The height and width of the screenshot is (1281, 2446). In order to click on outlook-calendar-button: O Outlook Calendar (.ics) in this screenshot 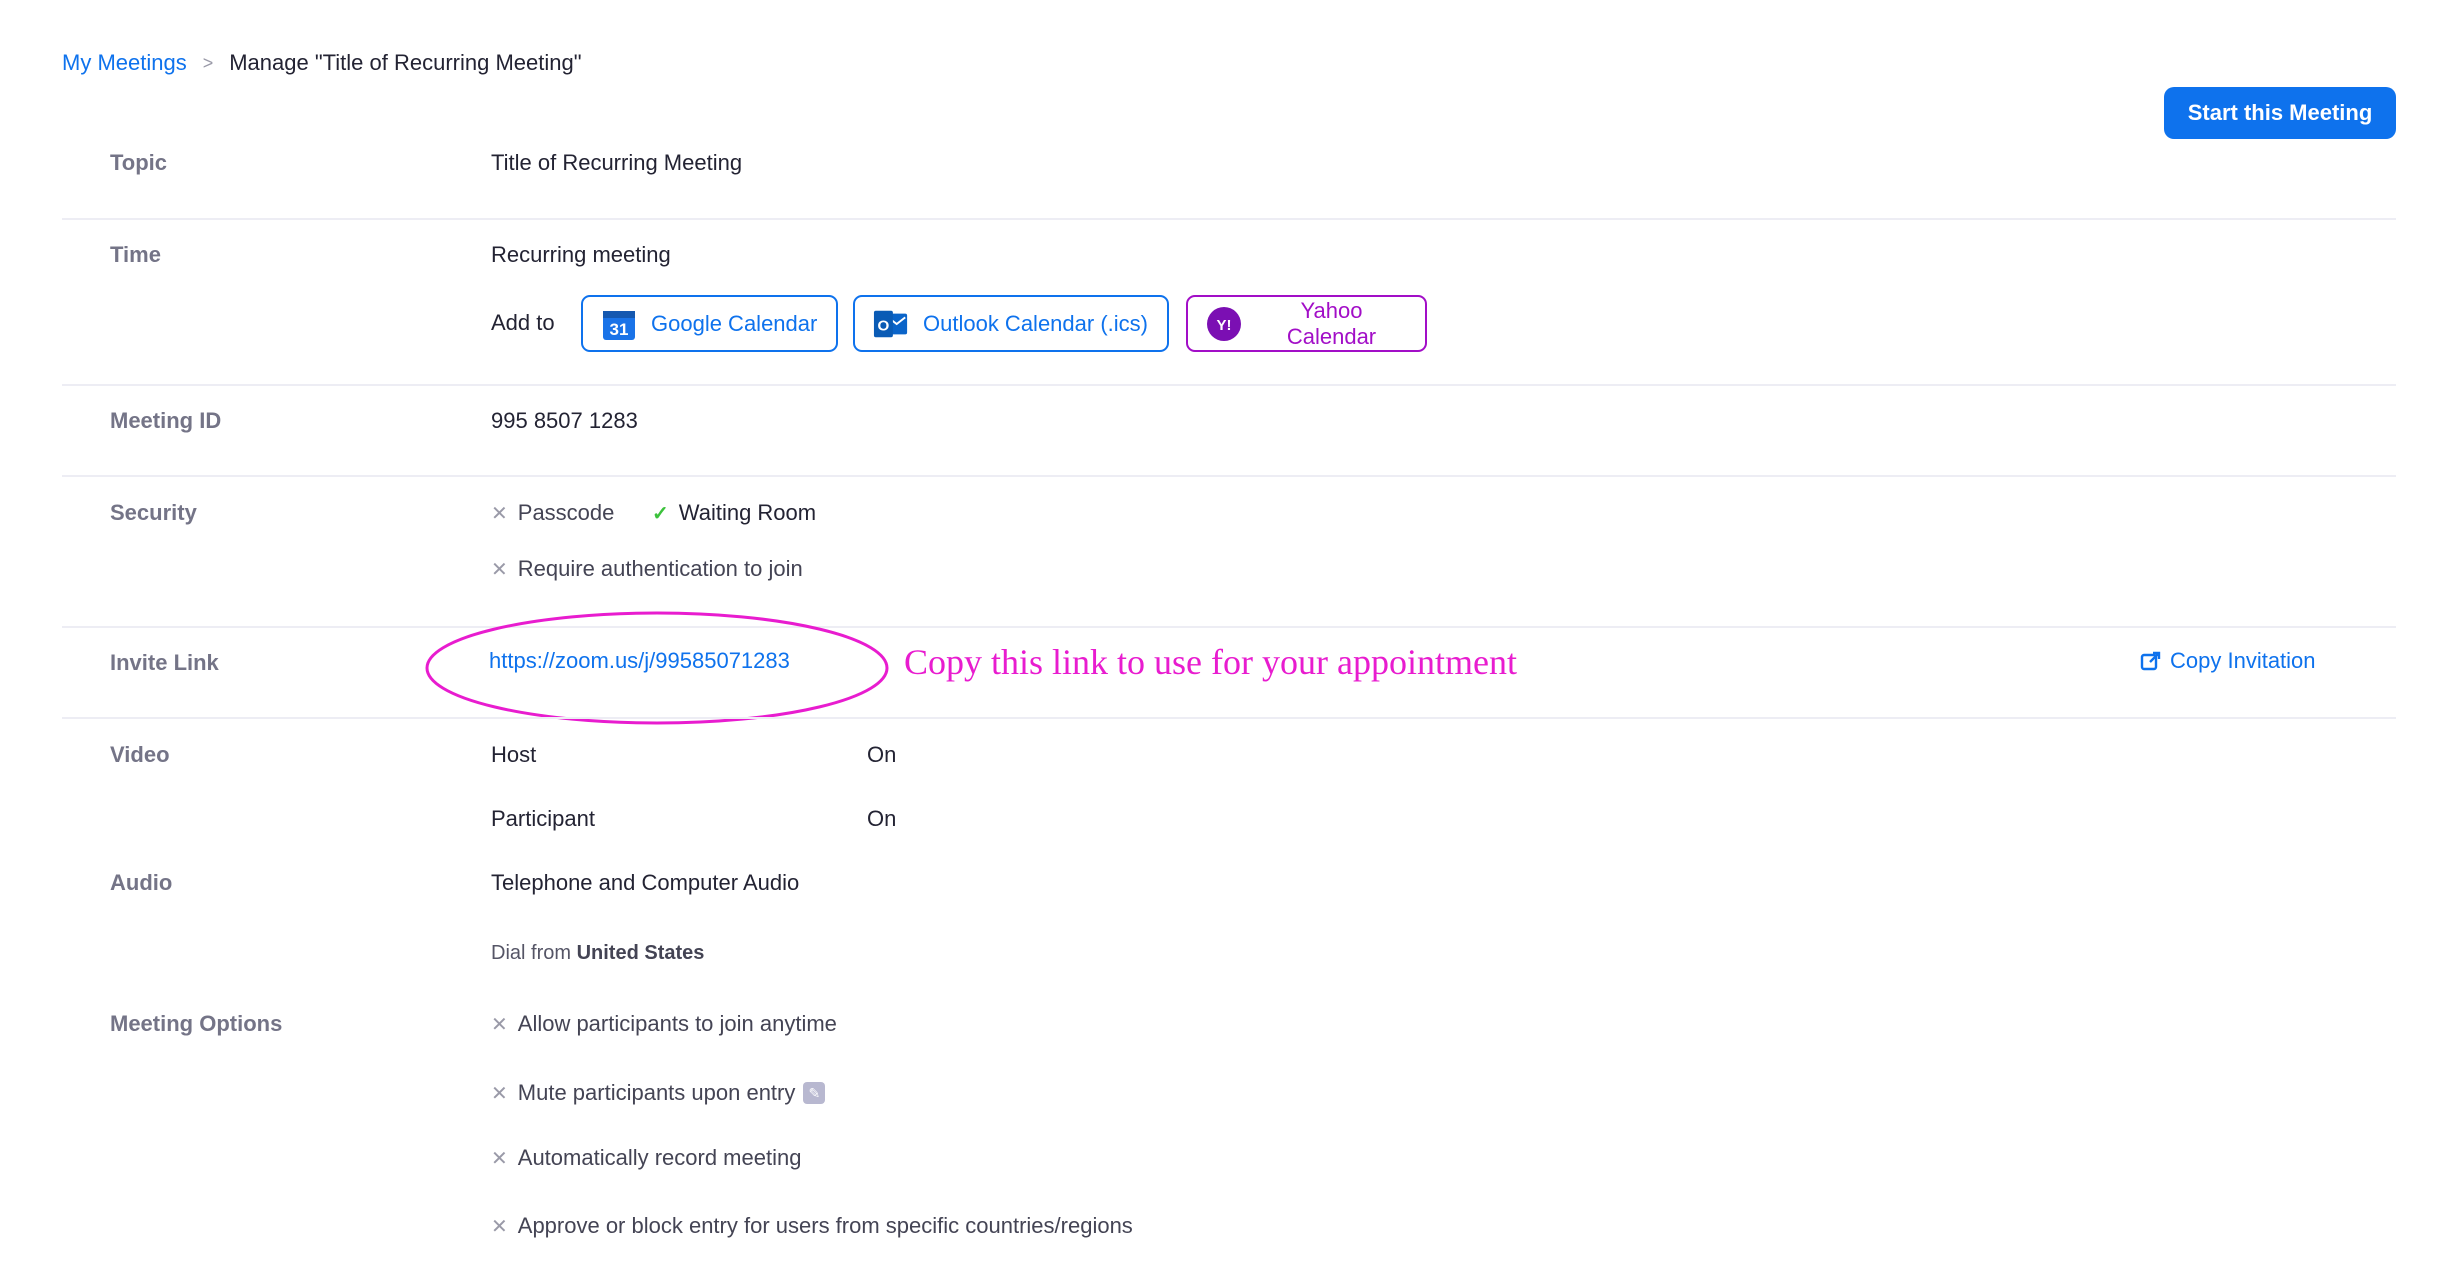, I will do `click(1011, 323)`.